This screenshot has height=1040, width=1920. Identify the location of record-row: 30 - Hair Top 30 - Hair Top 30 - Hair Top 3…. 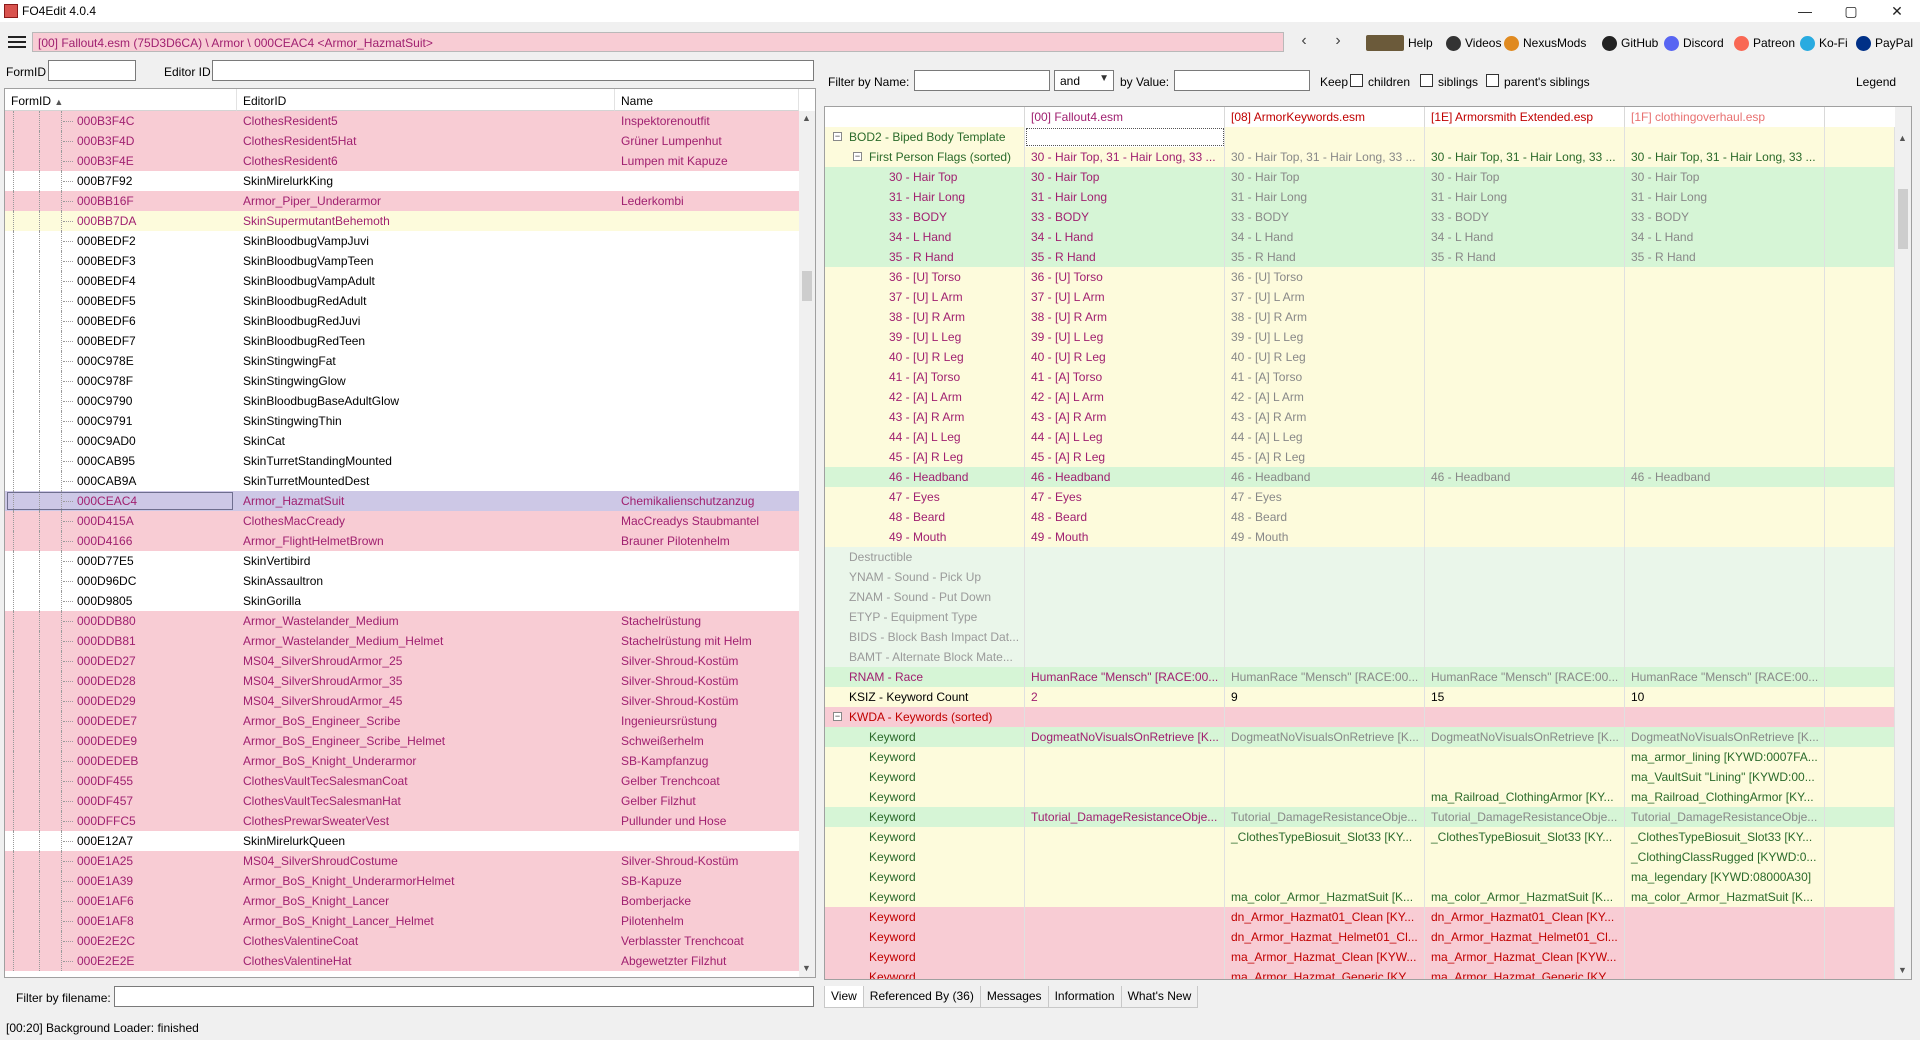
(1360, 177).